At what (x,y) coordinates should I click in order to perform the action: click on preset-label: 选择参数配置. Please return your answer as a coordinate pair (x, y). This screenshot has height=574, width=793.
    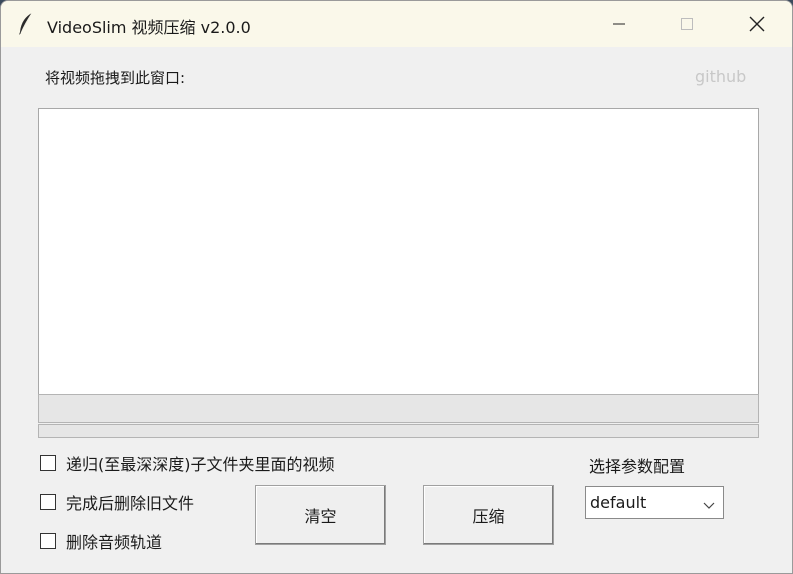
    Looking at the image, I should click on (637, 466).